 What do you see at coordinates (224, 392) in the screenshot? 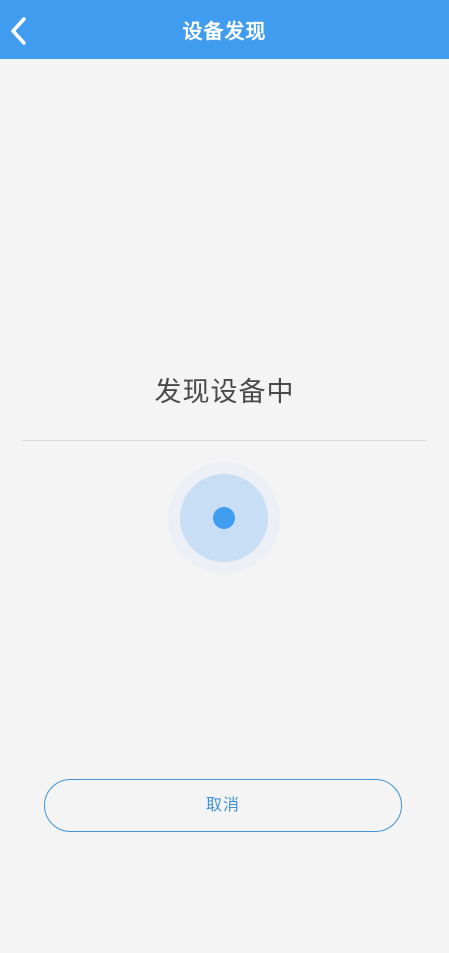
I see `discovery-status-text: 发现设备中` at bounding box center [224, 392].